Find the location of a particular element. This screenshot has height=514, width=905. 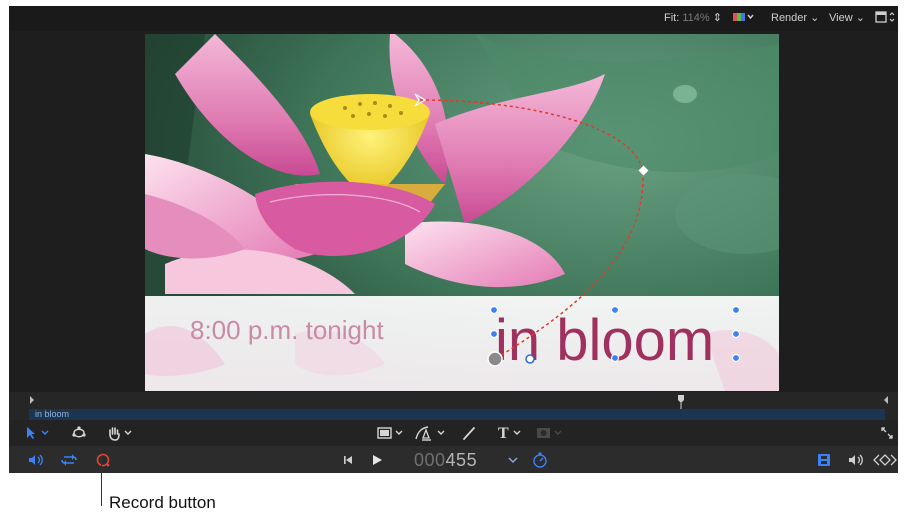

callout-line is located at coordinates (101, 481).